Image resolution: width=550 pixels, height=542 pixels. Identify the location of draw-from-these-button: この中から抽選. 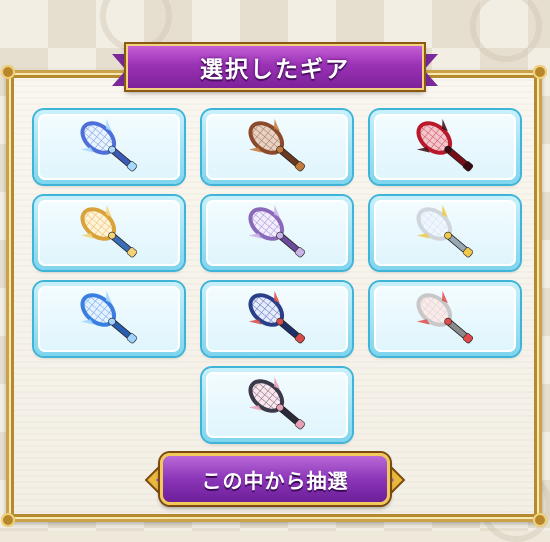
(275, 479).